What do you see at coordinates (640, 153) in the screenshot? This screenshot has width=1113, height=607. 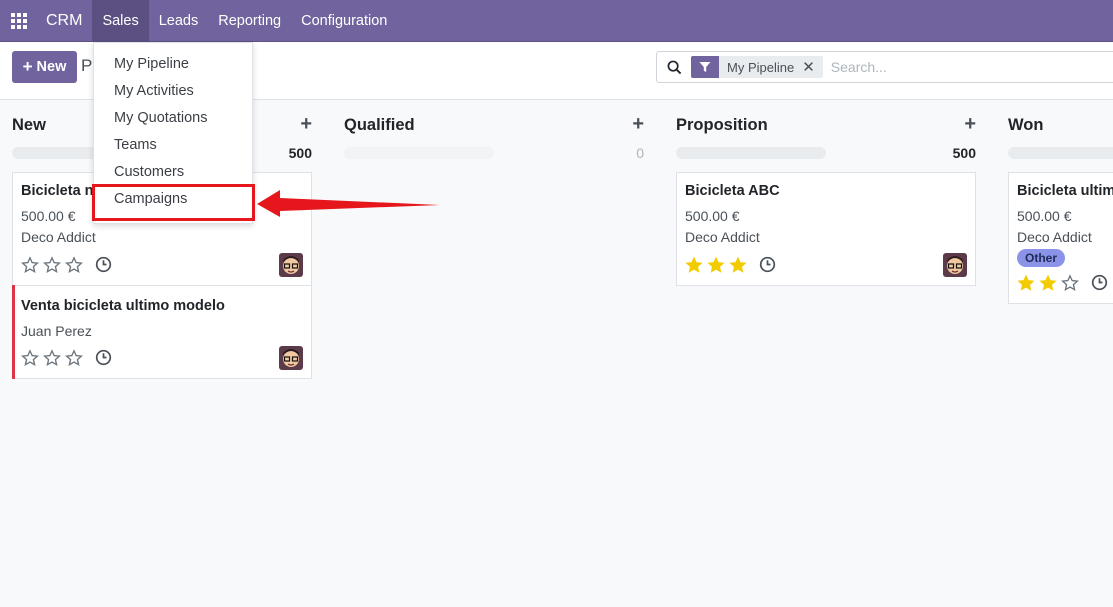 I see `column-total: 0` at bounding box center [640, 153].